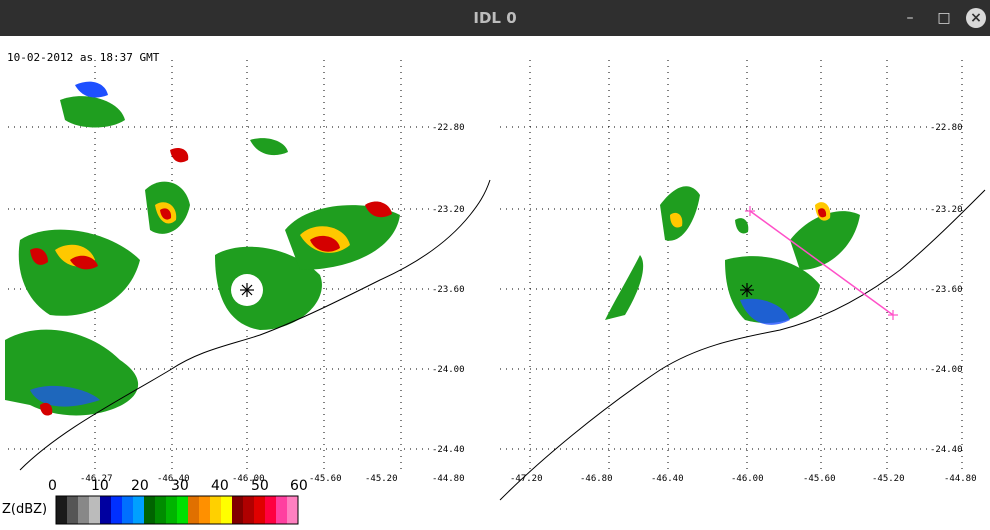  I want to click on colorbar-tick: 20, so click(140, 486).